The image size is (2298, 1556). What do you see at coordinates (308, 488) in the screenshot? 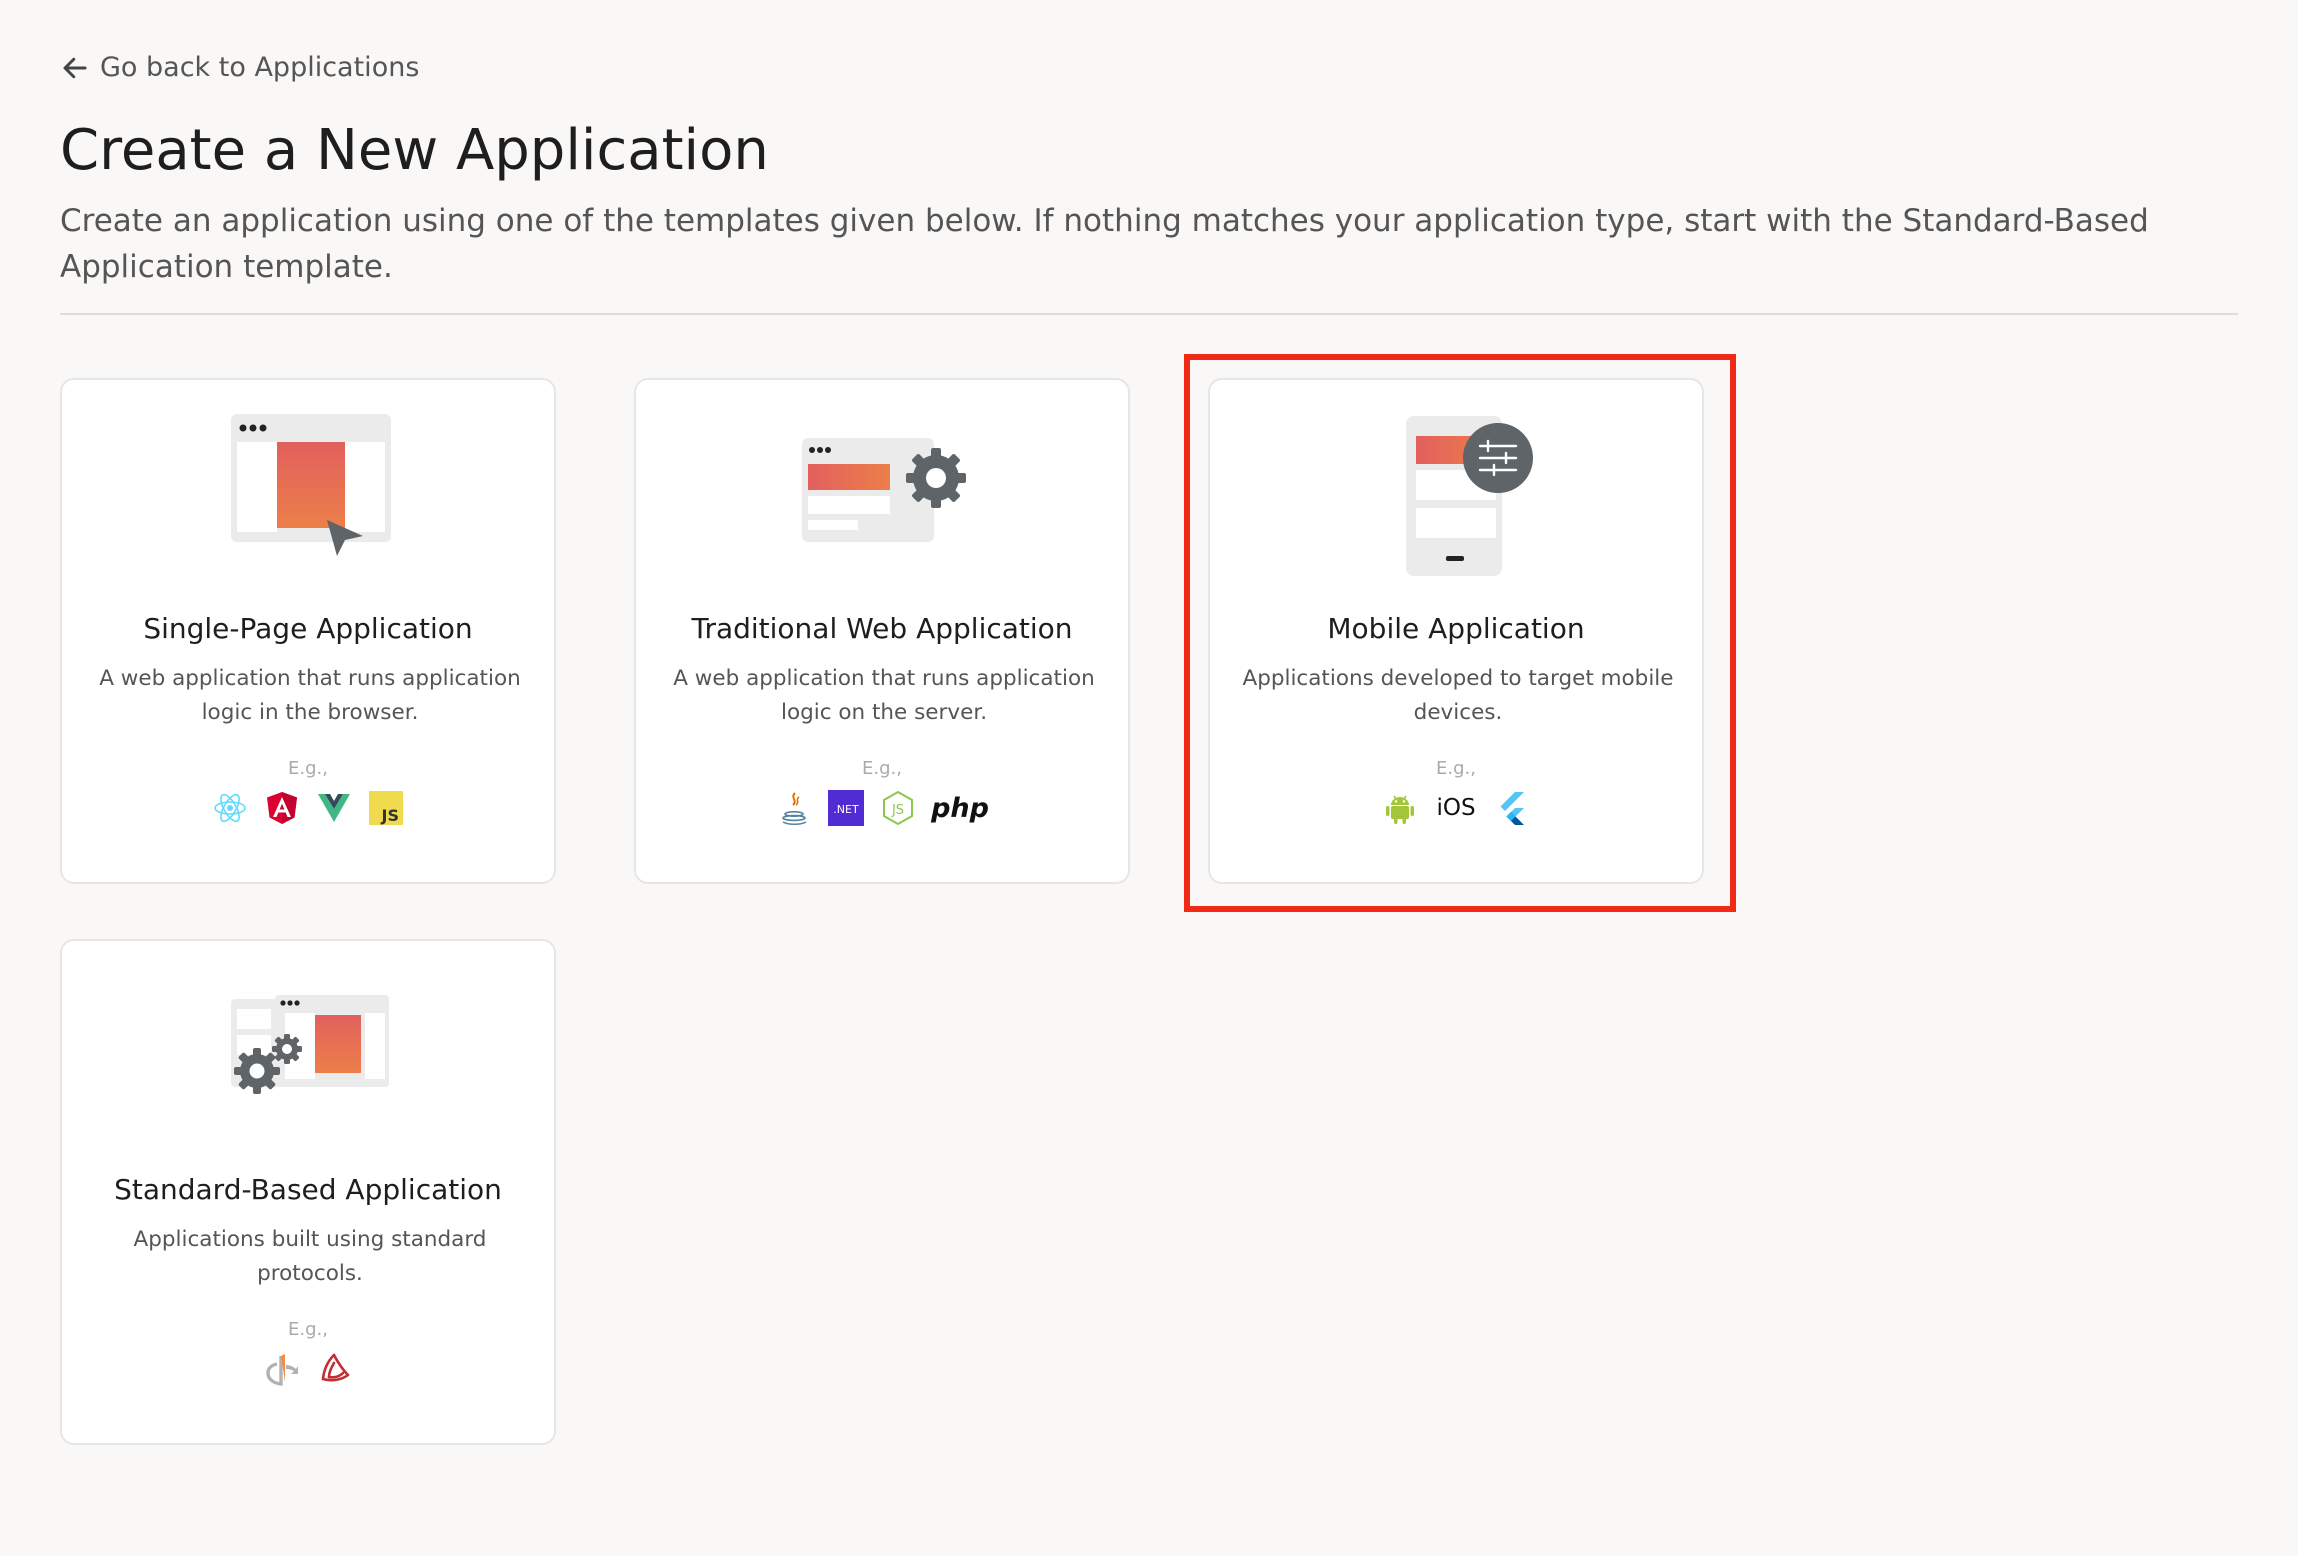
I see `spa-illustration` at bounding box center [308, 488].